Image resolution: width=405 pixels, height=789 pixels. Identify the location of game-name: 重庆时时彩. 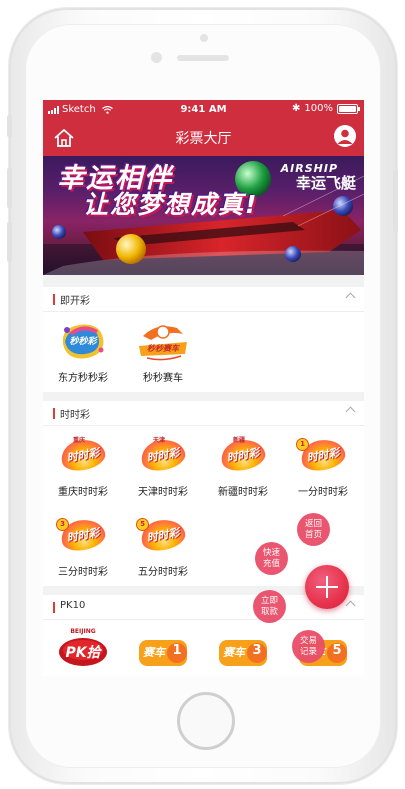
(83, 492).